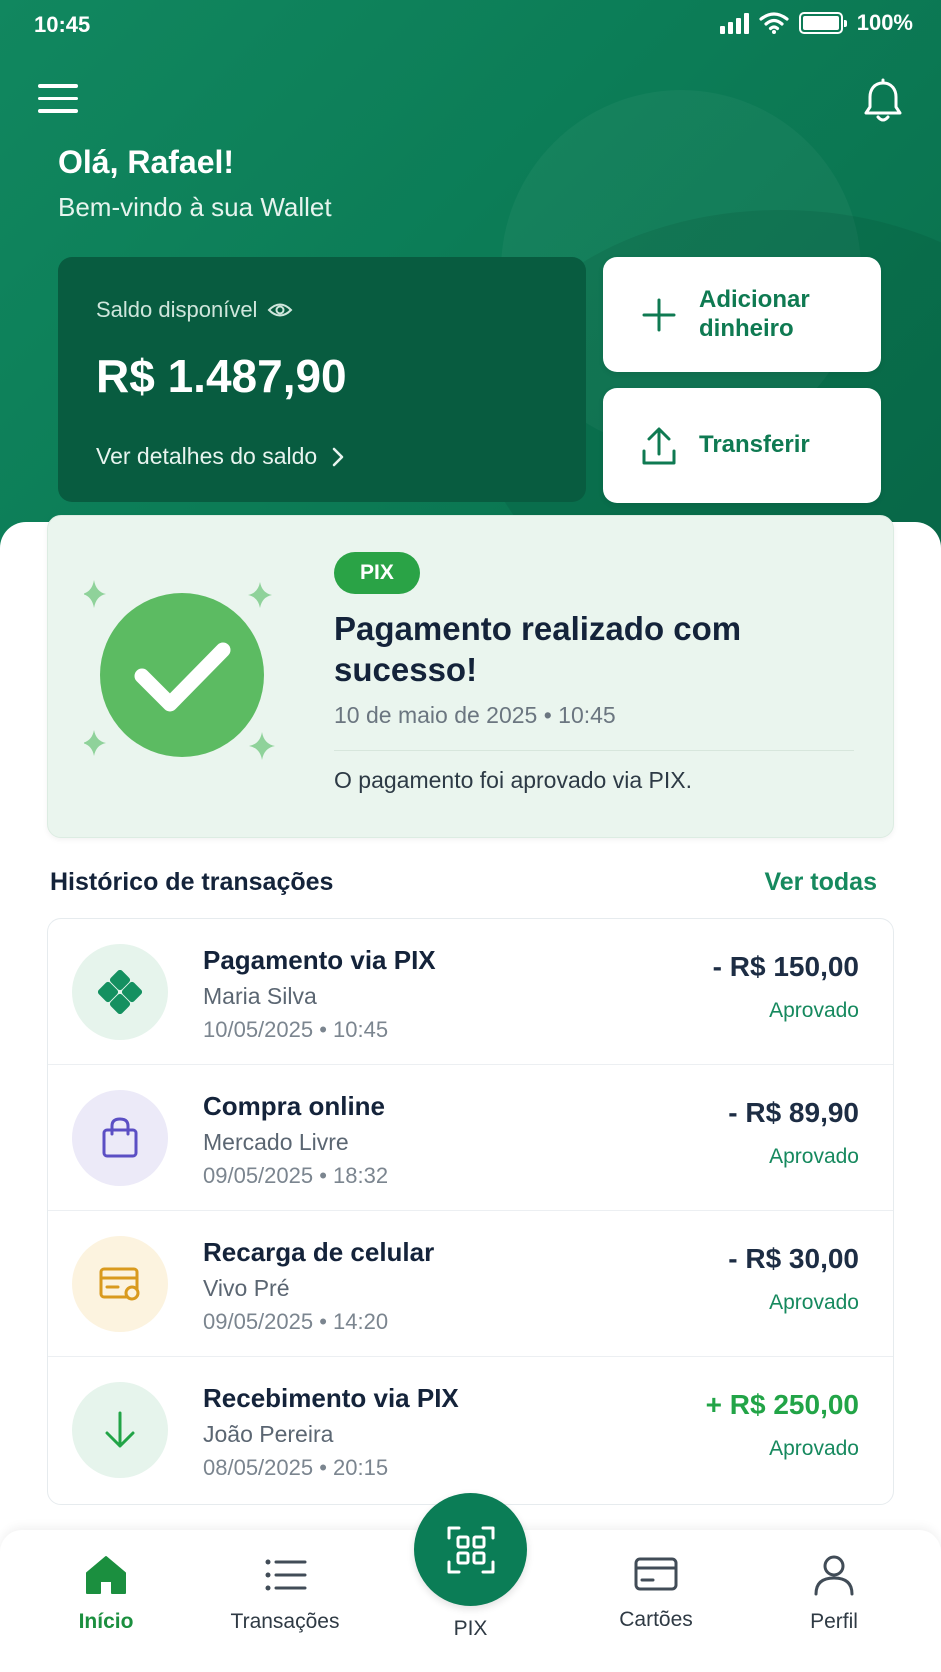  I want to click on notifications-button, so click(883, 101).